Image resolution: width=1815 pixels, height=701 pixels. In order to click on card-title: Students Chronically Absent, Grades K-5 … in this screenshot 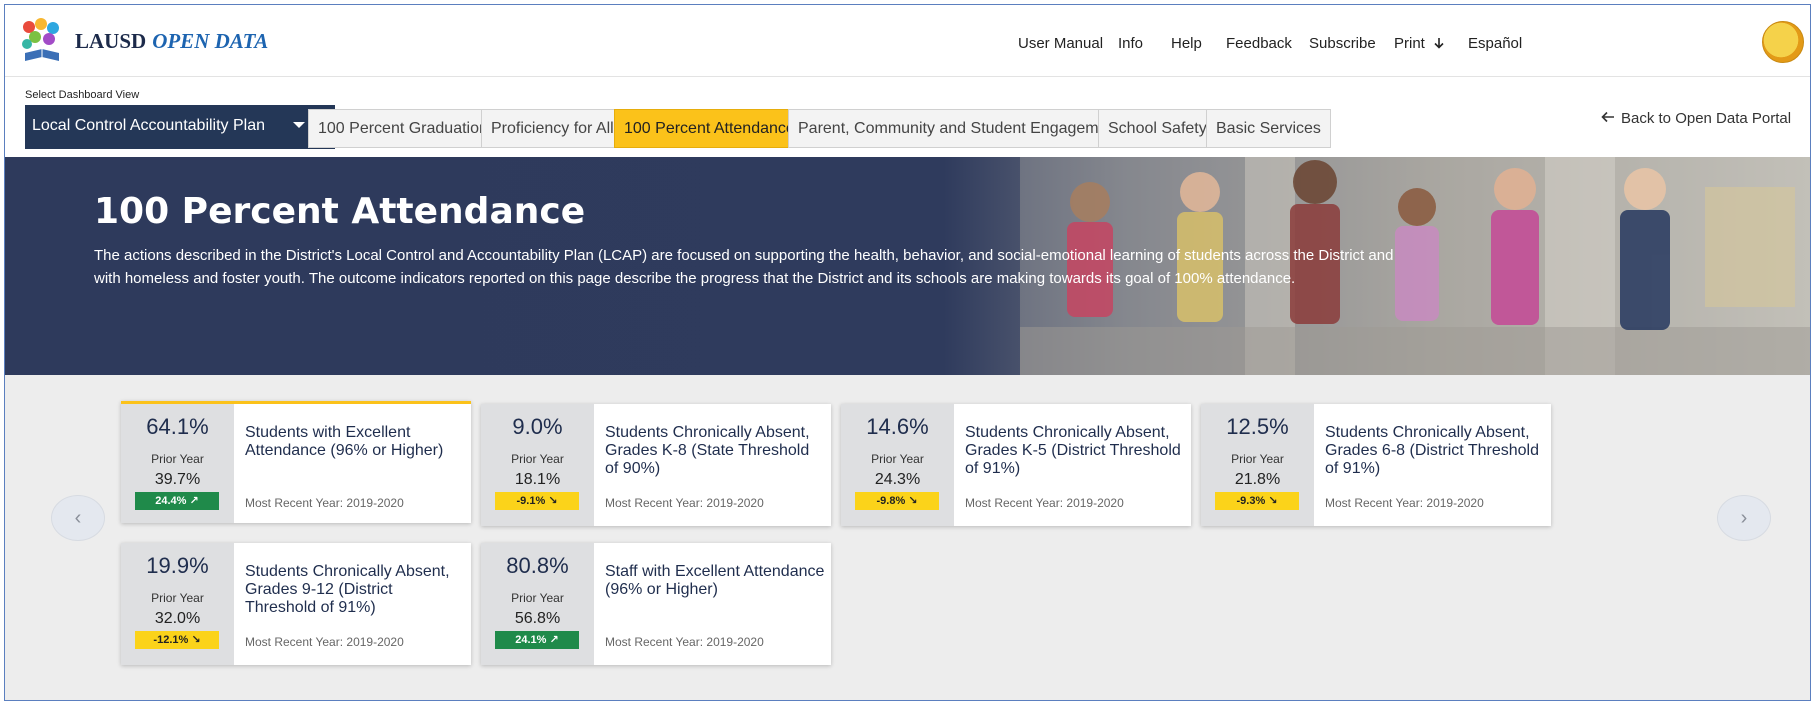, I will do `click(1073, 450)`.